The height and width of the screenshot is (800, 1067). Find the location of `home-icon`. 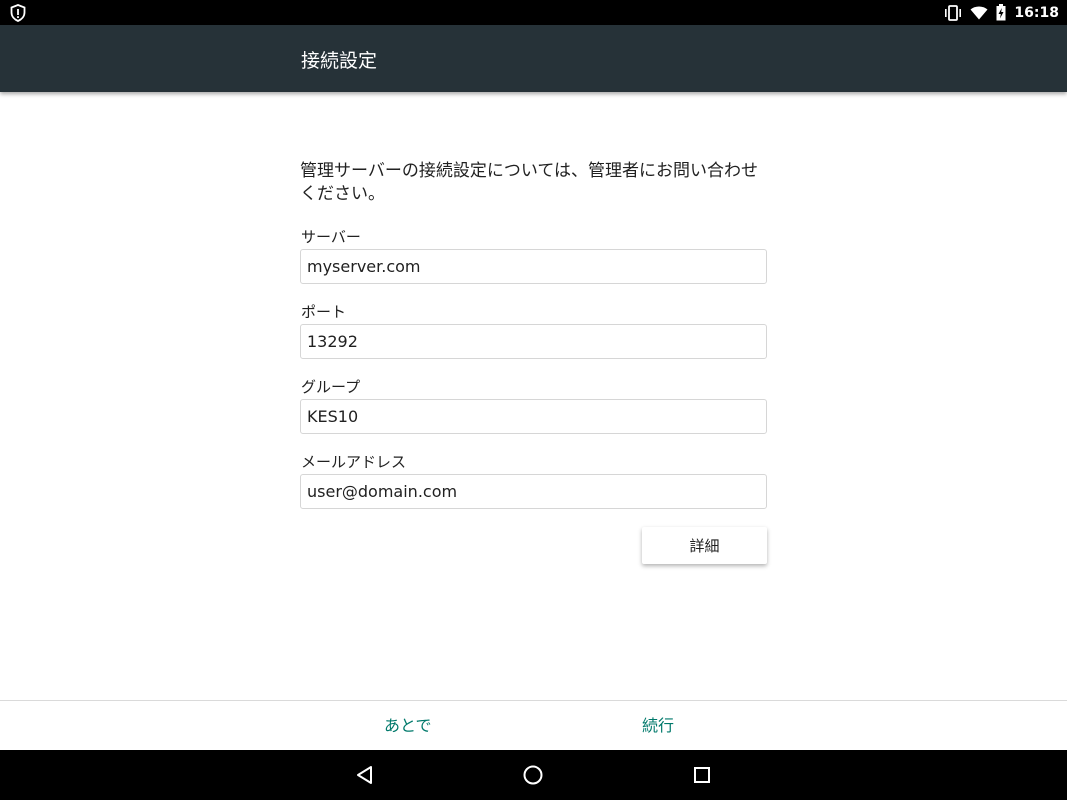

home-icon is located at coordinates (533, 775).